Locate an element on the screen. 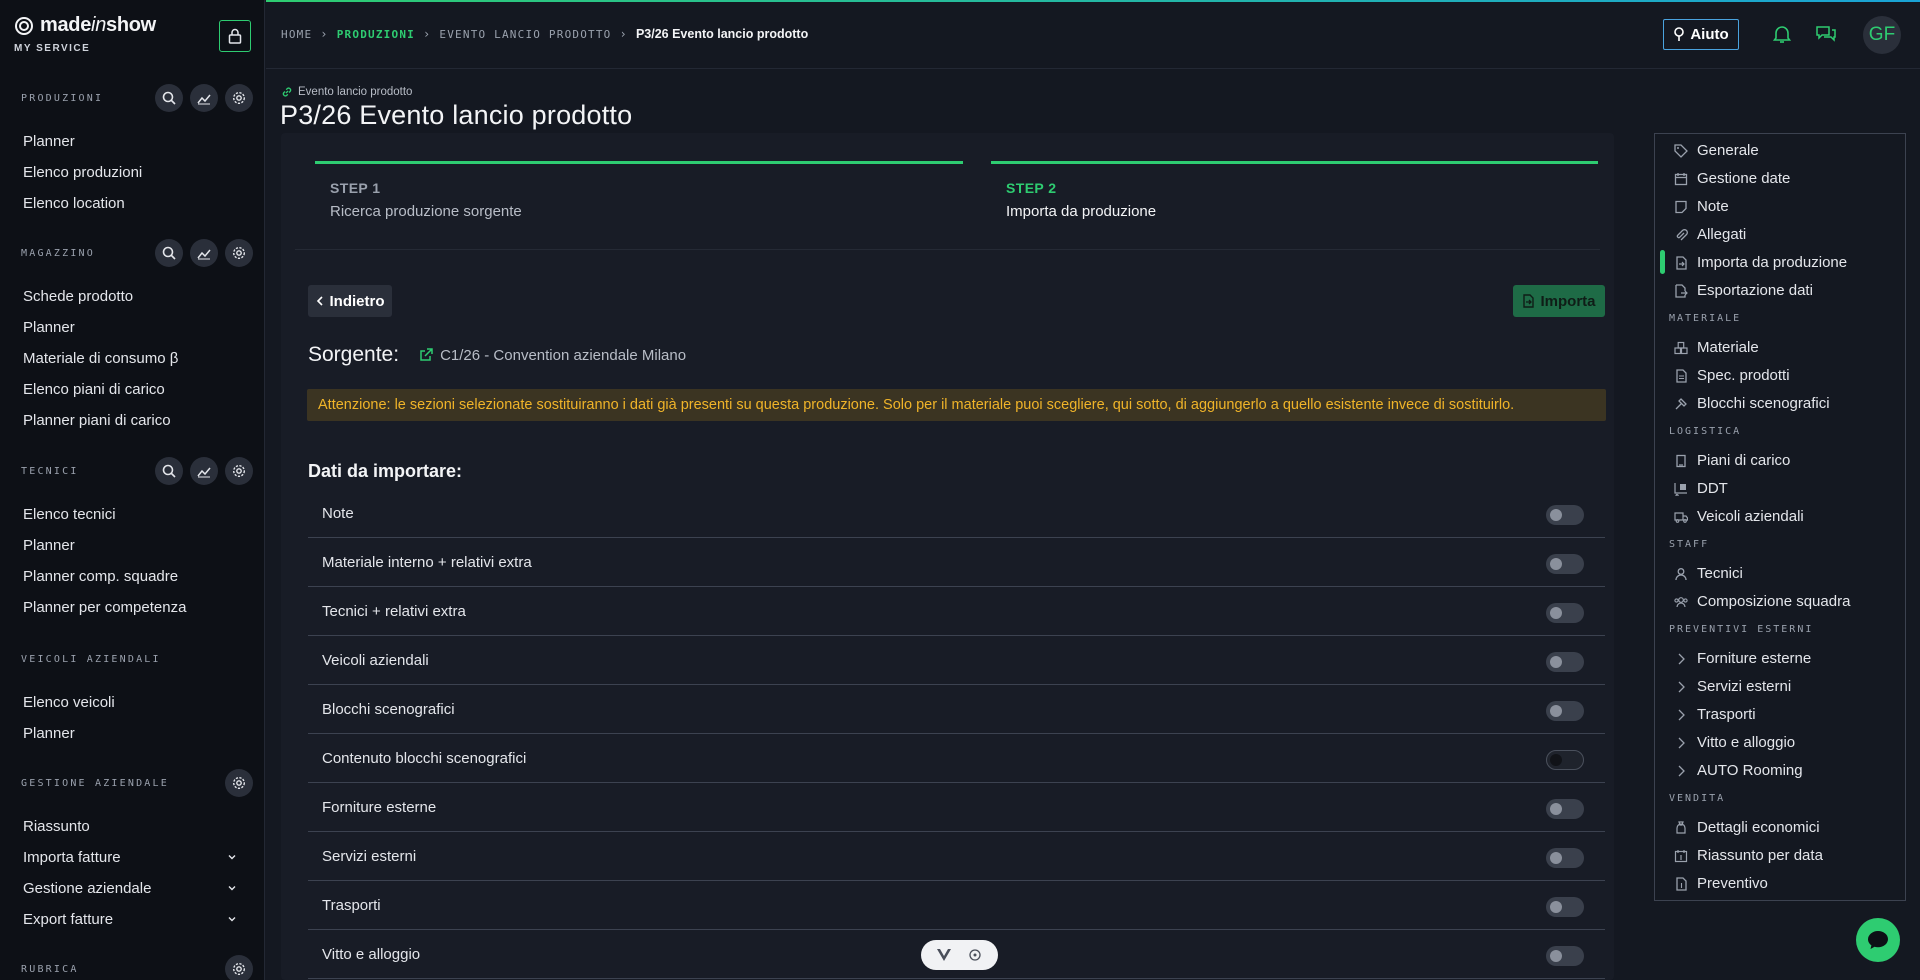  breadcrumb-current: P3/26 Evento lancio prodotto is located at coordinates (722, 34).